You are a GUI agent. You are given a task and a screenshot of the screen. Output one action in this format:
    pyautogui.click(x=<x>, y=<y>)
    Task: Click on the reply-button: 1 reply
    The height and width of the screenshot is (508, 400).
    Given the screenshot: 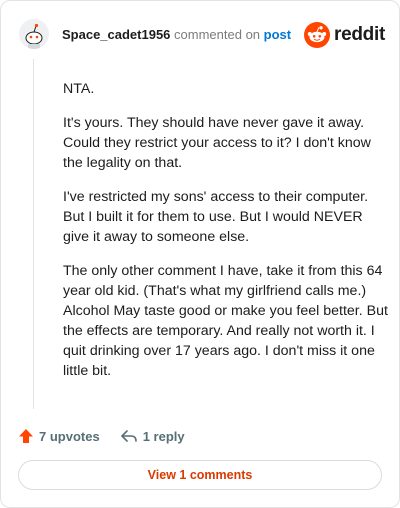 What is the action you would take?
    pyautogui.click(x=152, y=436)
    